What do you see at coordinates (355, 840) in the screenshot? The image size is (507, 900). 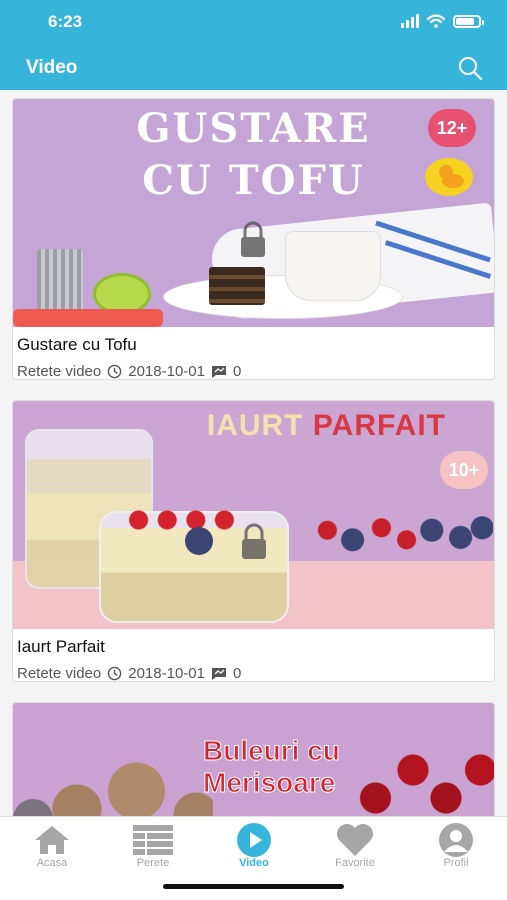 I see `heart-icon` at bounding box center [355, 840].